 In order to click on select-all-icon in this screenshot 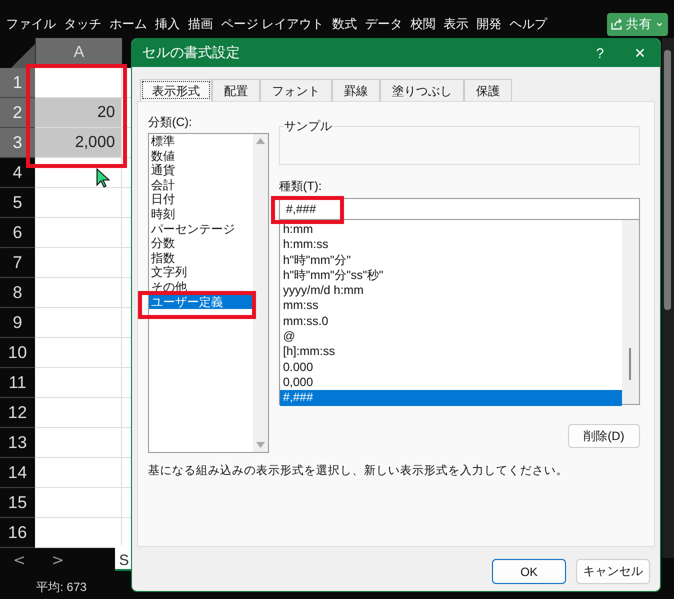, I will do `click(23, 56)`.